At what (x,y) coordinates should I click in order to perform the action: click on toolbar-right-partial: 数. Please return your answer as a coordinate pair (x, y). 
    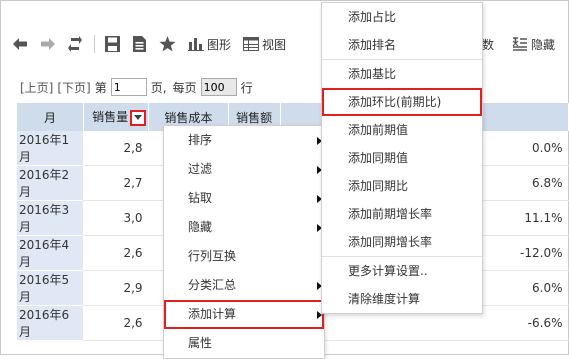
    Looking at the image, I should click on (488, 44).